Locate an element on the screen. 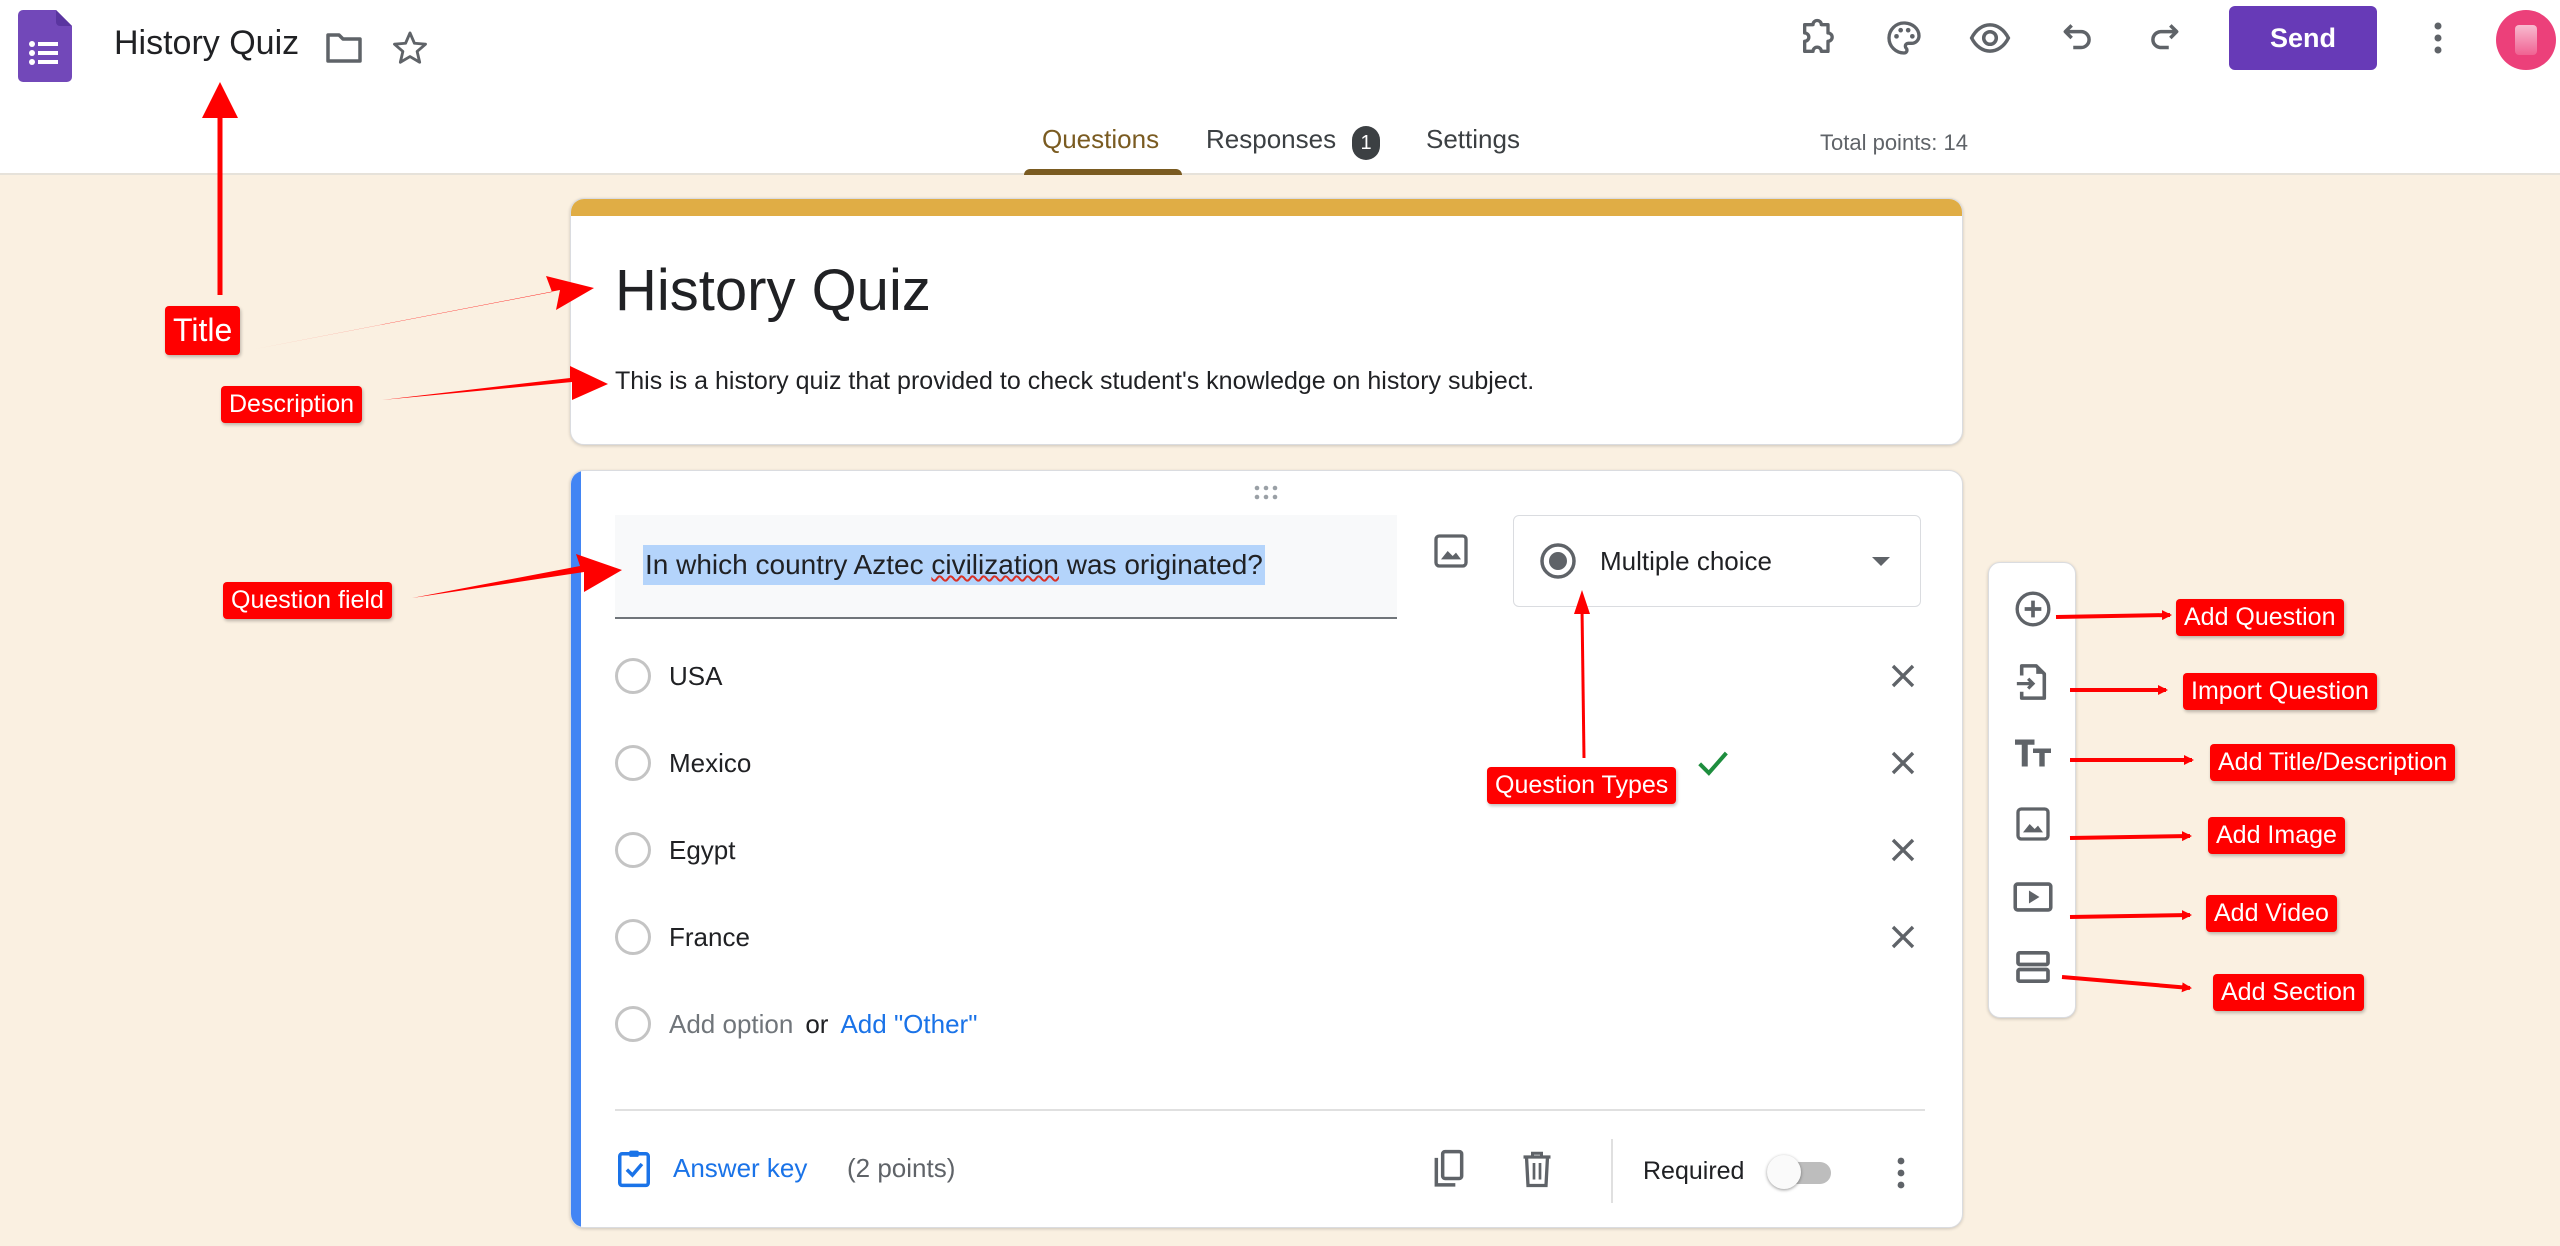  misspelled-word: civilization is located at coordinates (995, 564).